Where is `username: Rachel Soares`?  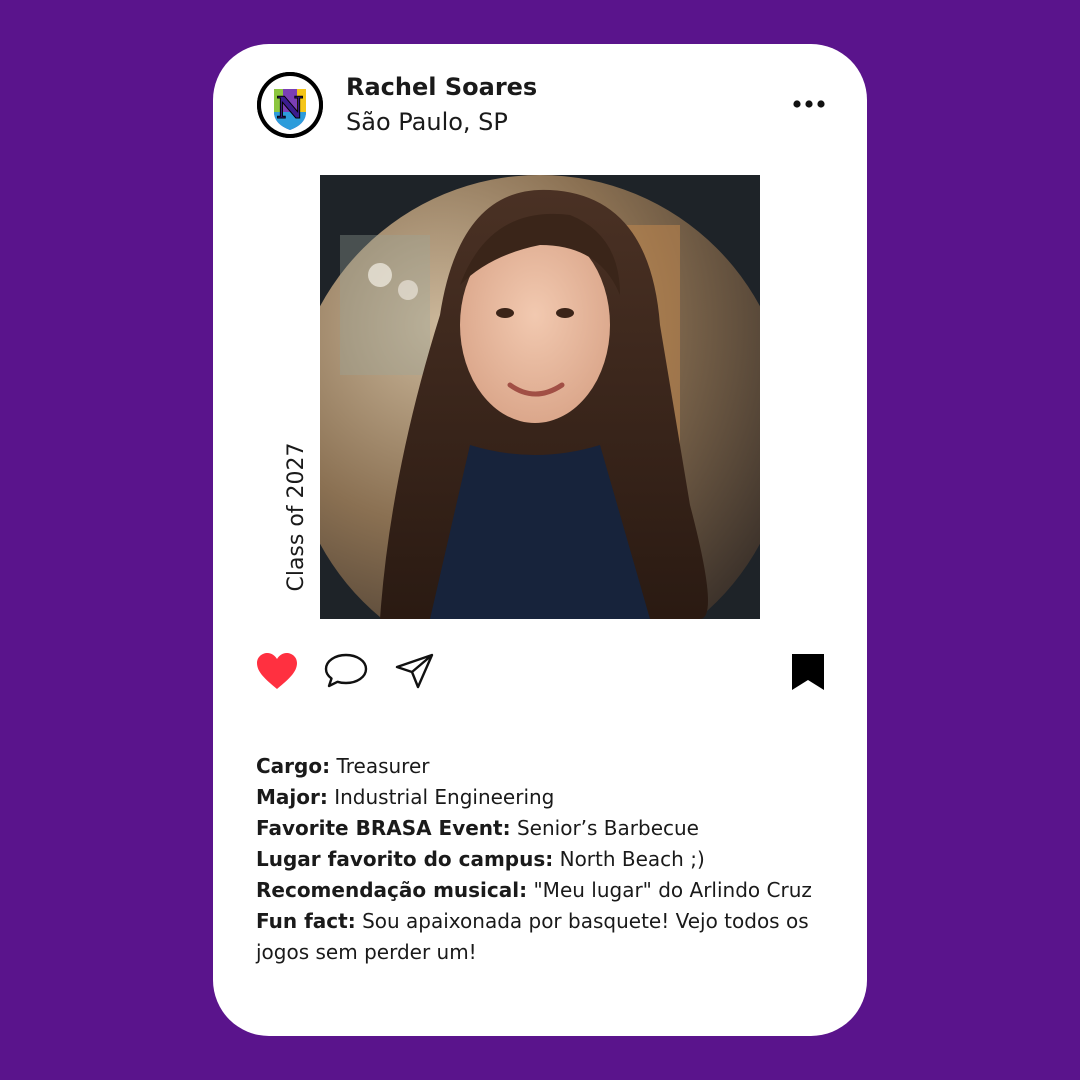 username: Rachel Soares is located at coordinates (441, 87).